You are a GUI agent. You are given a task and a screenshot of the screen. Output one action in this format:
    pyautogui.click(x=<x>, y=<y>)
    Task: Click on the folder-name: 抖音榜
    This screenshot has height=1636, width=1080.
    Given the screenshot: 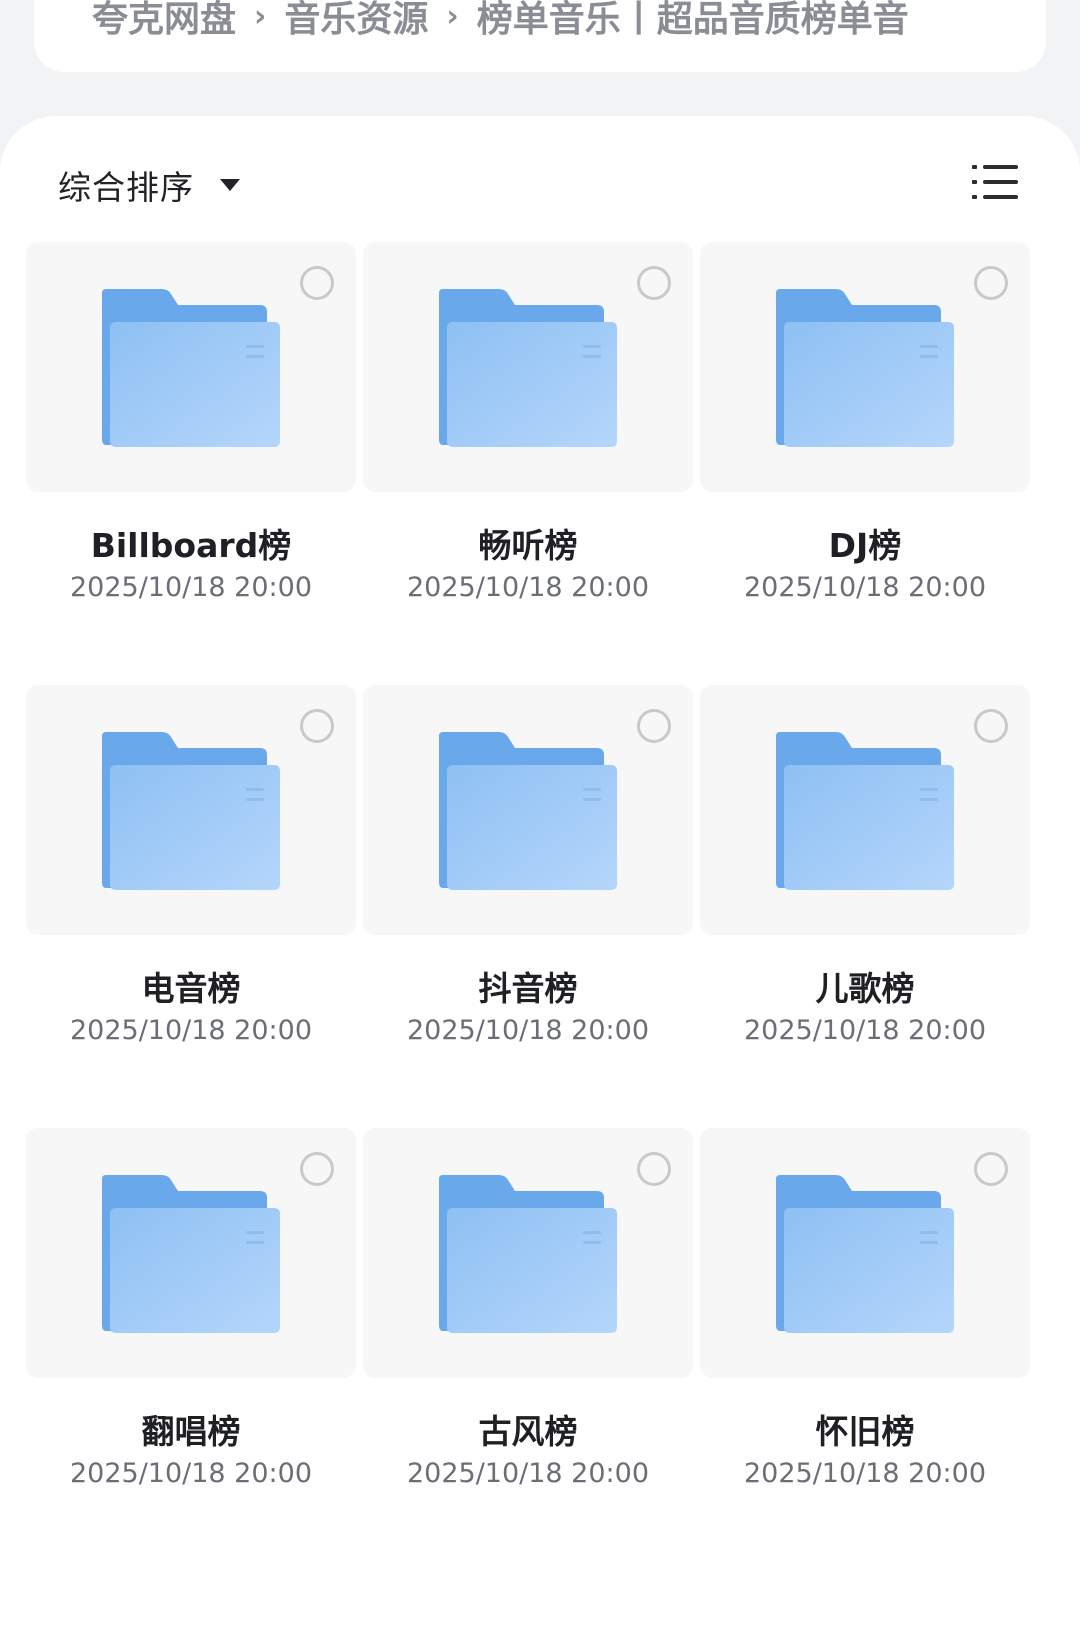 What is the action you would take?
    pyautogui.click(x=528, y=988)
    